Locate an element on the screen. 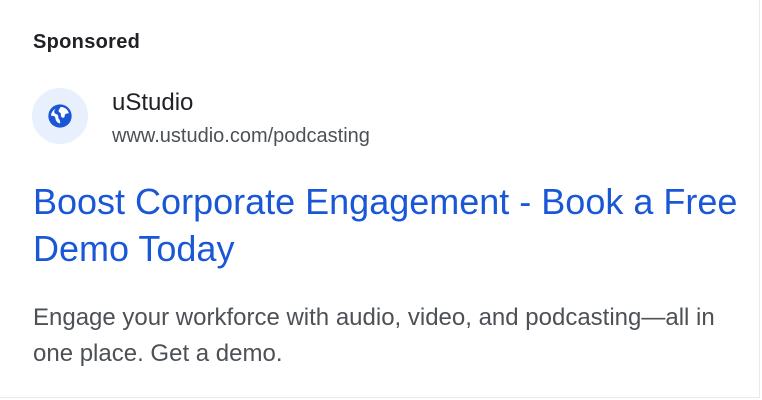 The width and height of the screenshot is (762, 400). sponsored-label: Sponsored is located at coordinates (87, 42).